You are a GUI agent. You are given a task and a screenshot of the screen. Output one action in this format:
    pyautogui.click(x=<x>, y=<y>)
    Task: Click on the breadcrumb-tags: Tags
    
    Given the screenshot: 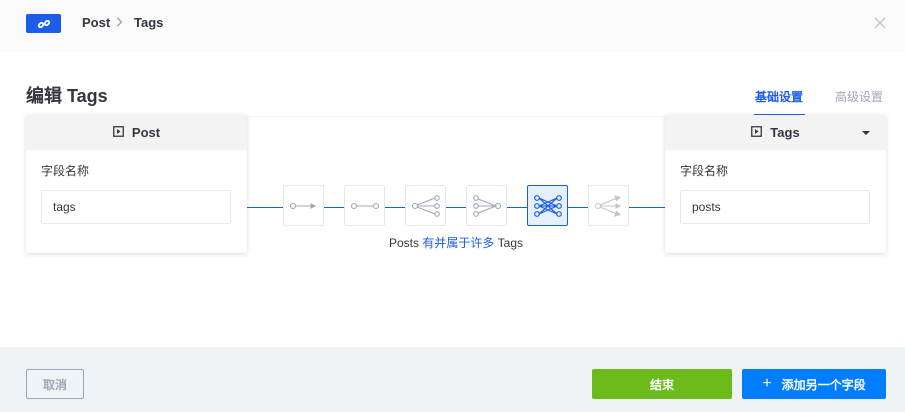 What is the action you would take?
    pyautogui.click(x=149, y=22)
    